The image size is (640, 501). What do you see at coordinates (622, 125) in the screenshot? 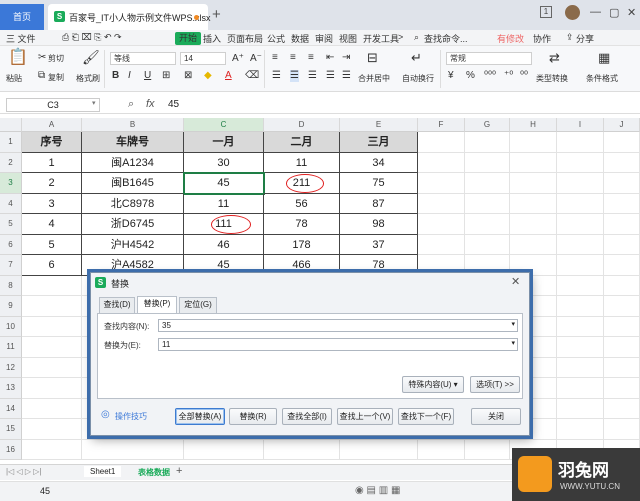
I see `column-header: J` at bounding box center [622, 125].